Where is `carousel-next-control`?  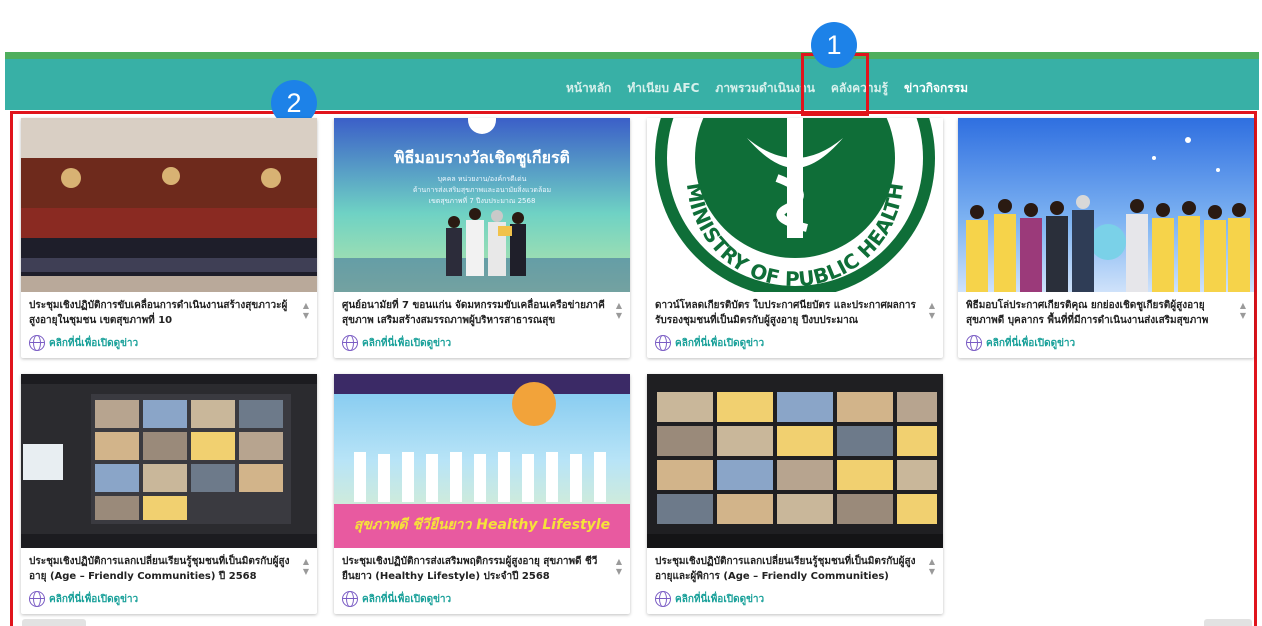
carousel-next-control is located at coordinates (1228, 622).